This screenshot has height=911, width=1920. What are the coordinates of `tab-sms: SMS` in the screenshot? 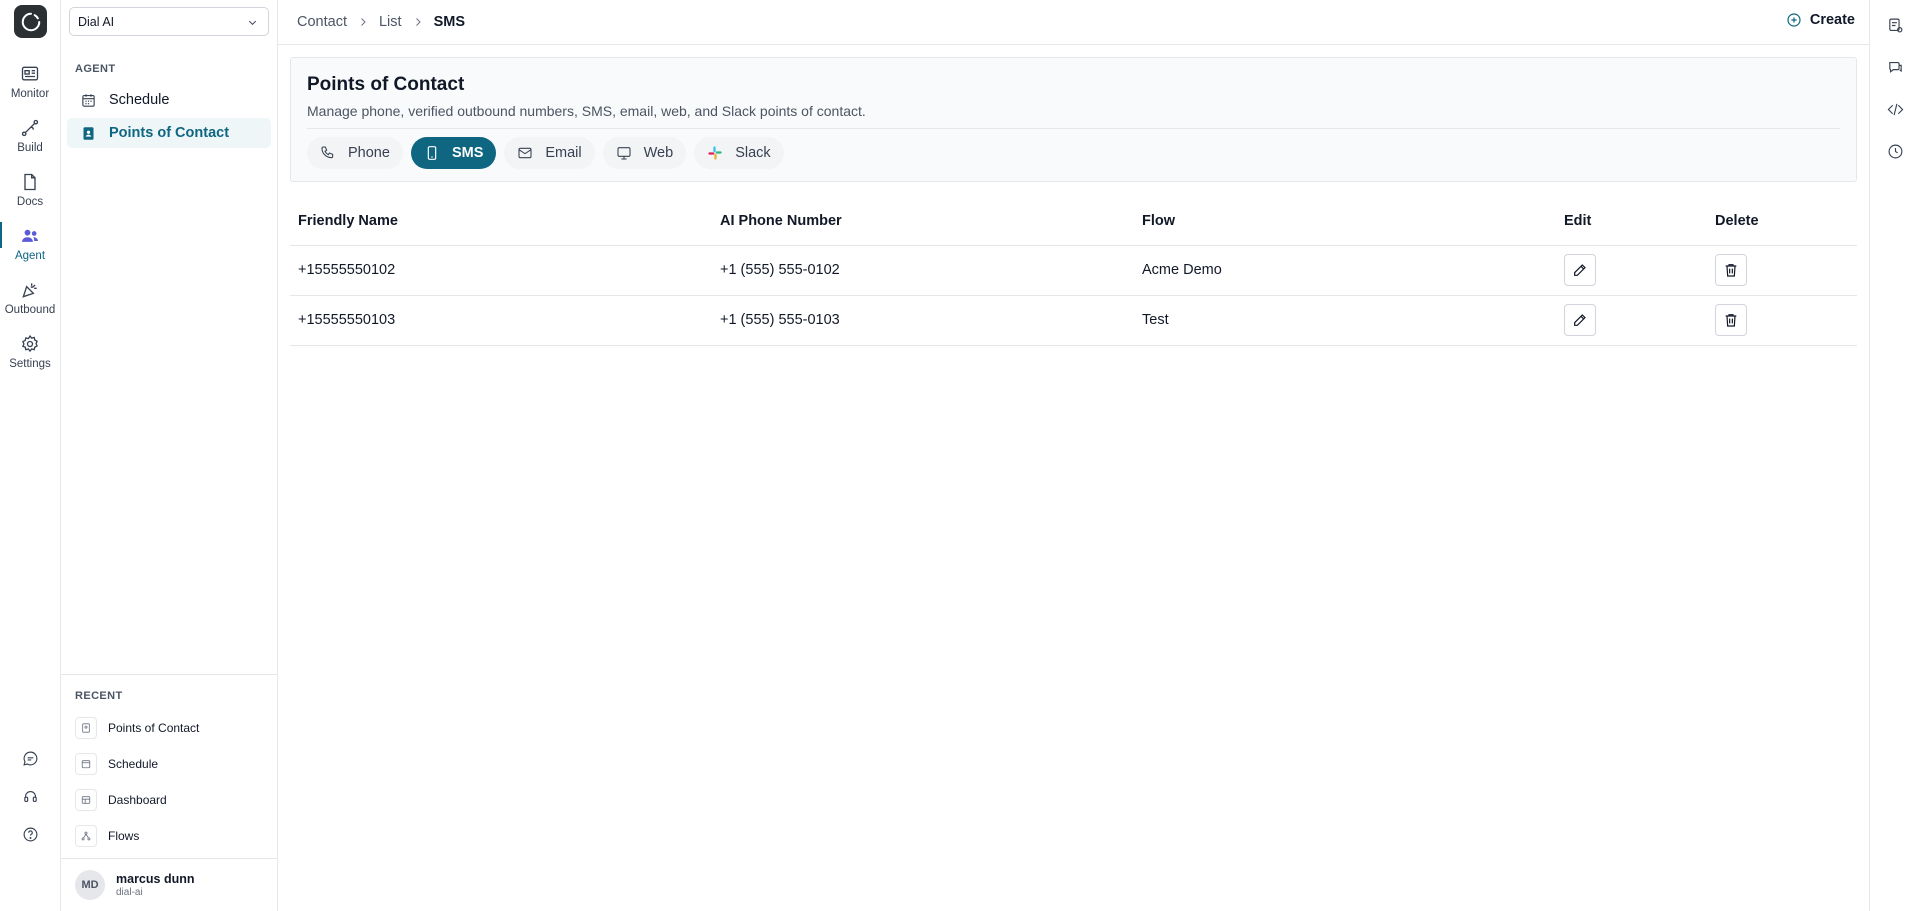 It's located at (453, 153).